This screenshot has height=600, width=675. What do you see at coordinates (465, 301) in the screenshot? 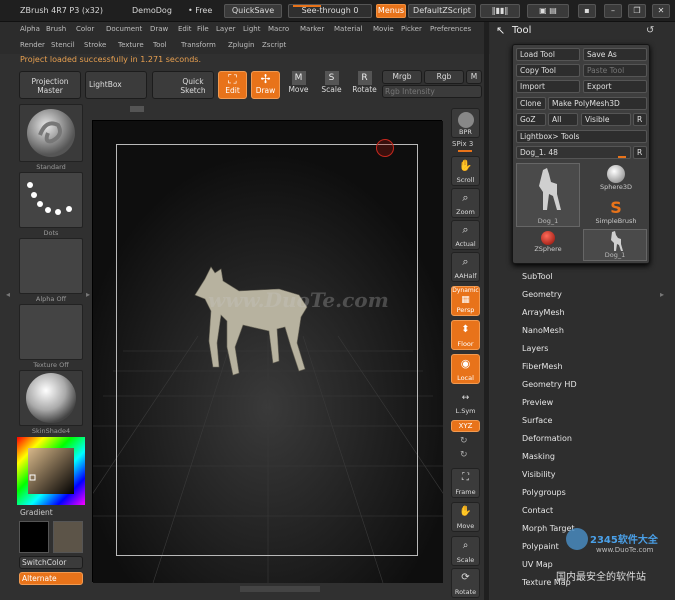
I see `persp-button: Dynamic ▦ Persp` at bounding box center [465, 301].